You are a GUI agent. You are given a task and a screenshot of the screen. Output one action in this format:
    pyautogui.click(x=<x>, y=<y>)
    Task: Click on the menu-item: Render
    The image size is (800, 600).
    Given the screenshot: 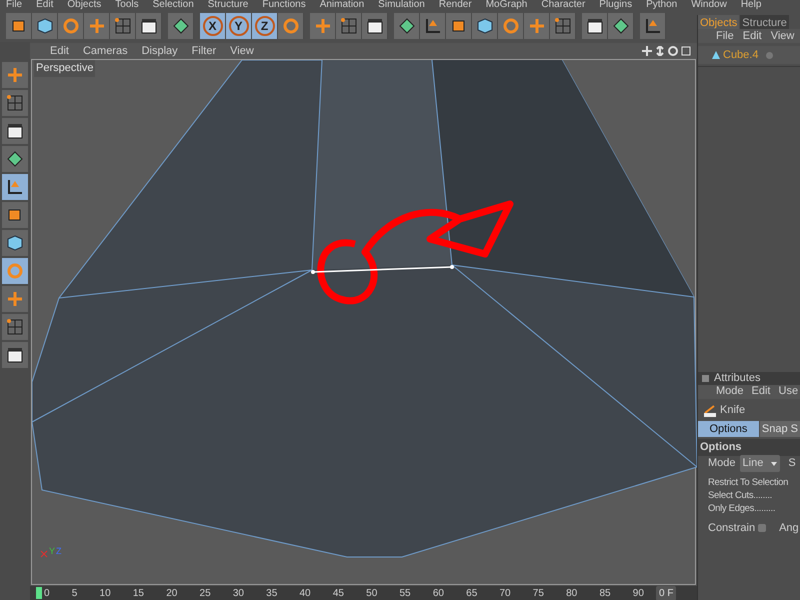 What is the action you would take?
    pyautogui.click(x=455, y=5)
    